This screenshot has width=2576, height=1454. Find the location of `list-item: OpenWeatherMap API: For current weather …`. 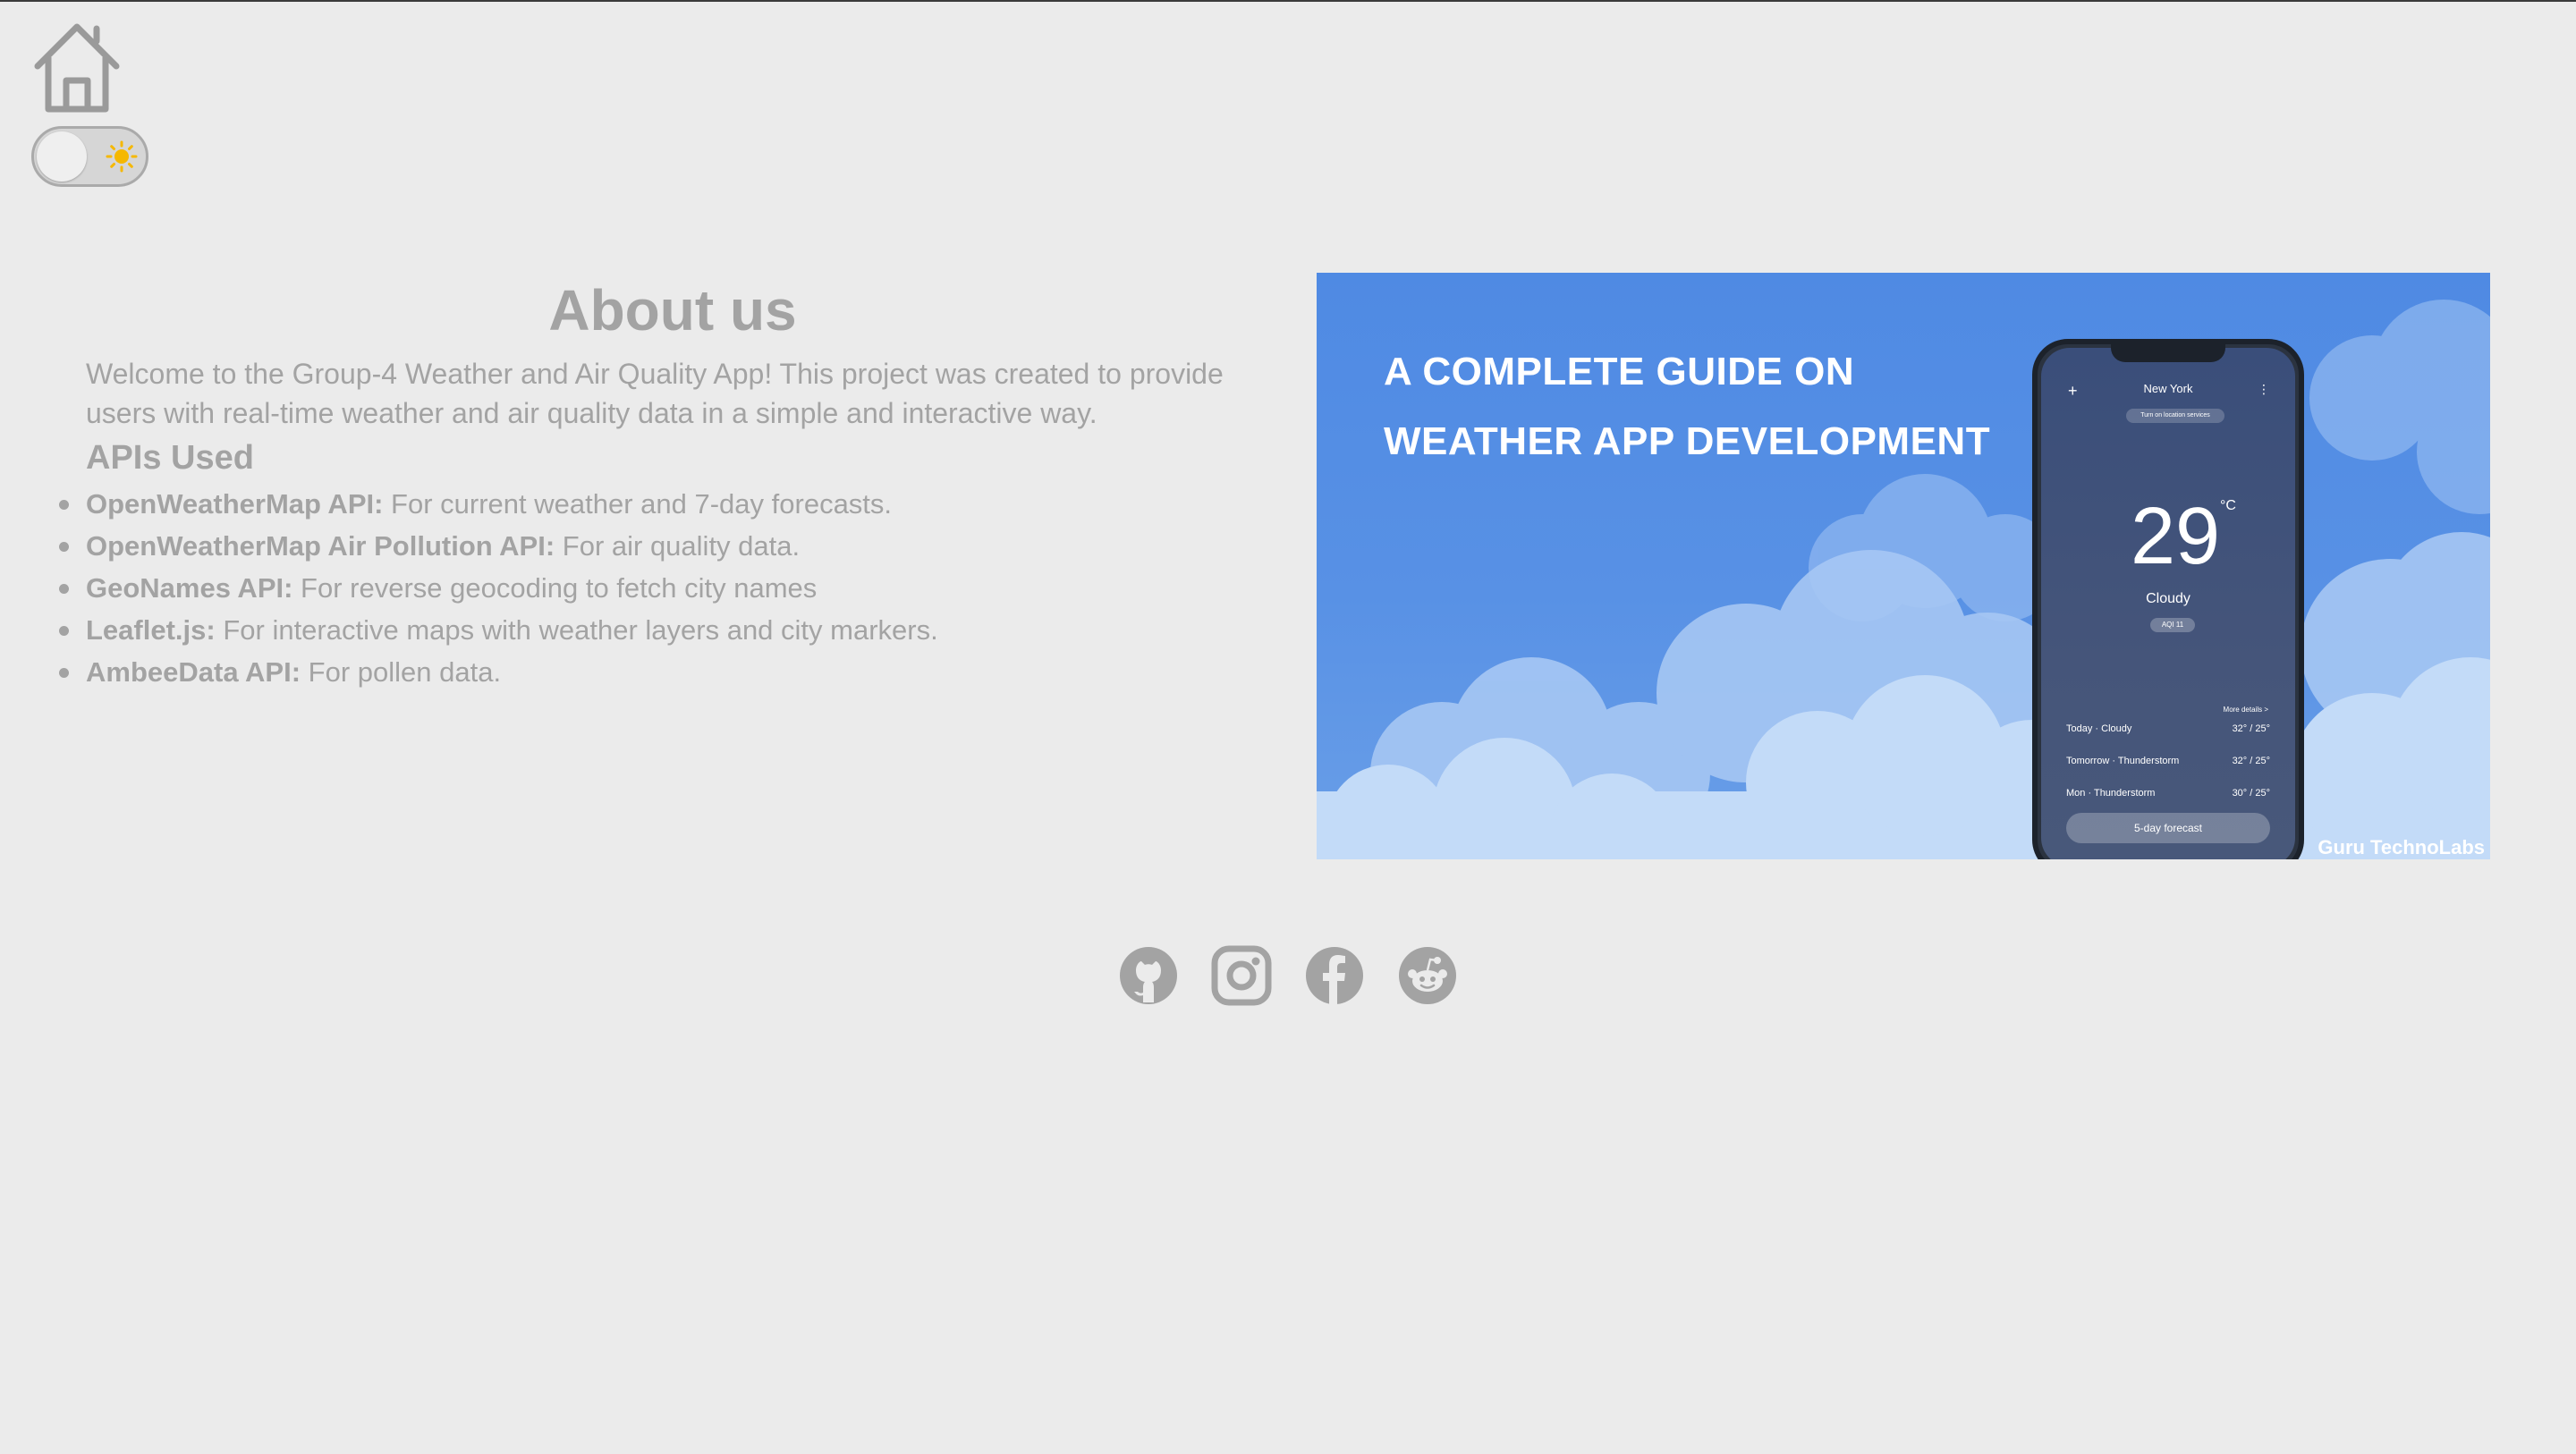

list-item: OpenWeatherMap API: For current weather … is located at coordinates (498, 502).